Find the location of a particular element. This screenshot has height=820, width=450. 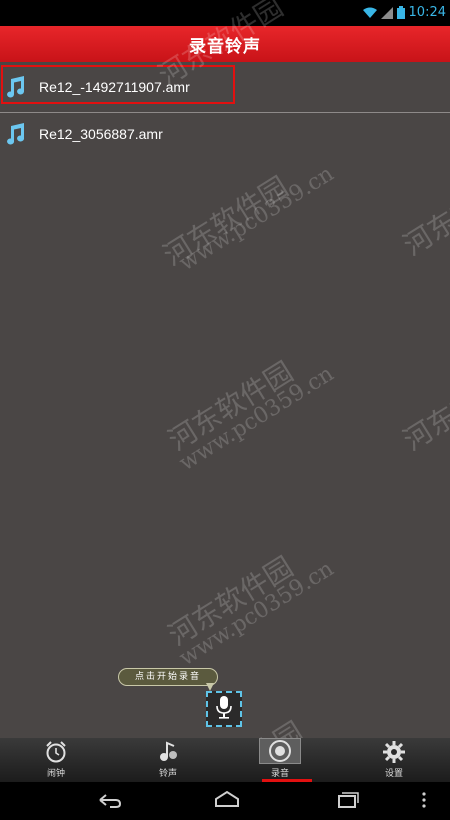

alarm-clock-icon is located at coordinates (56, 752).